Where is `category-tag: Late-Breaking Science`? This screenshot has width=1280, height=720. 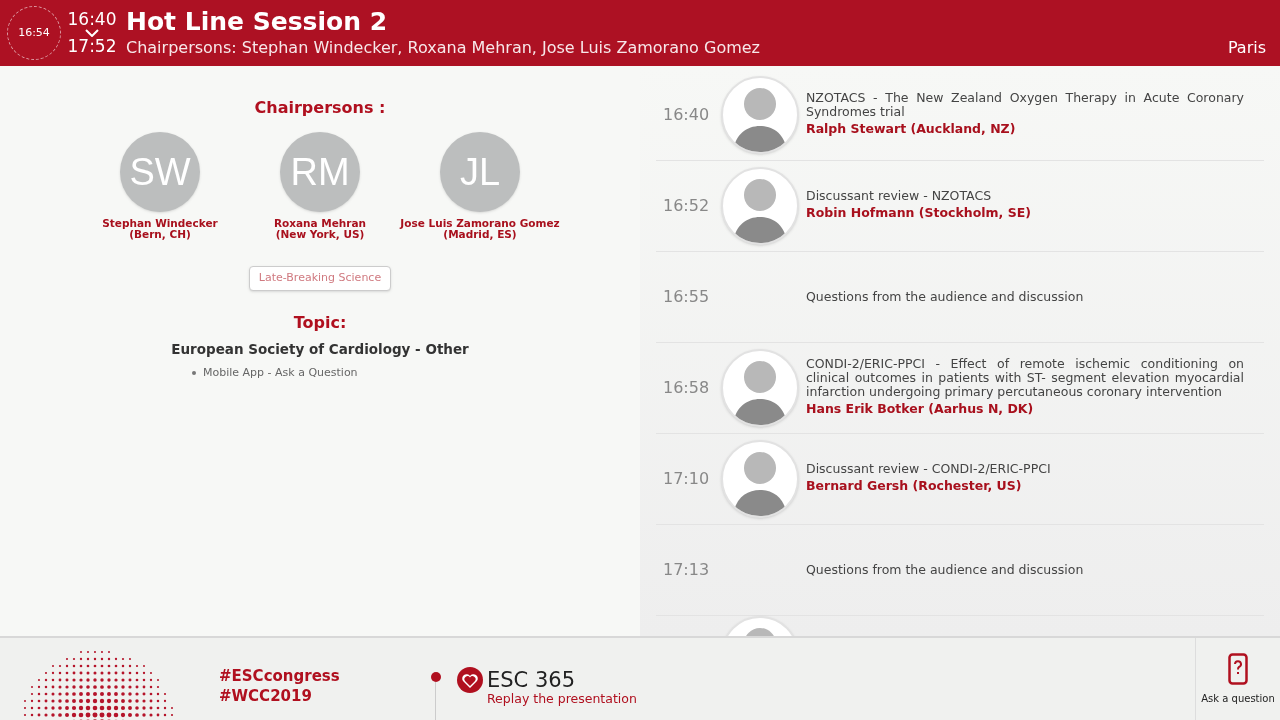
category-tag: Late-Breaking Science is located at coordinates (320, 278).